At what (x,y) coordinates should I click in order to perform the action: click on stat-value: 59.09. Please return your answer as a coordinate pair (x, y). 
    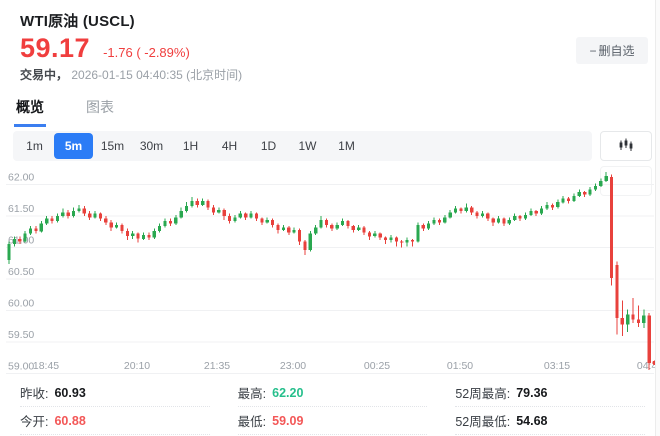
    Looking at the image, I should click on (288, 420).